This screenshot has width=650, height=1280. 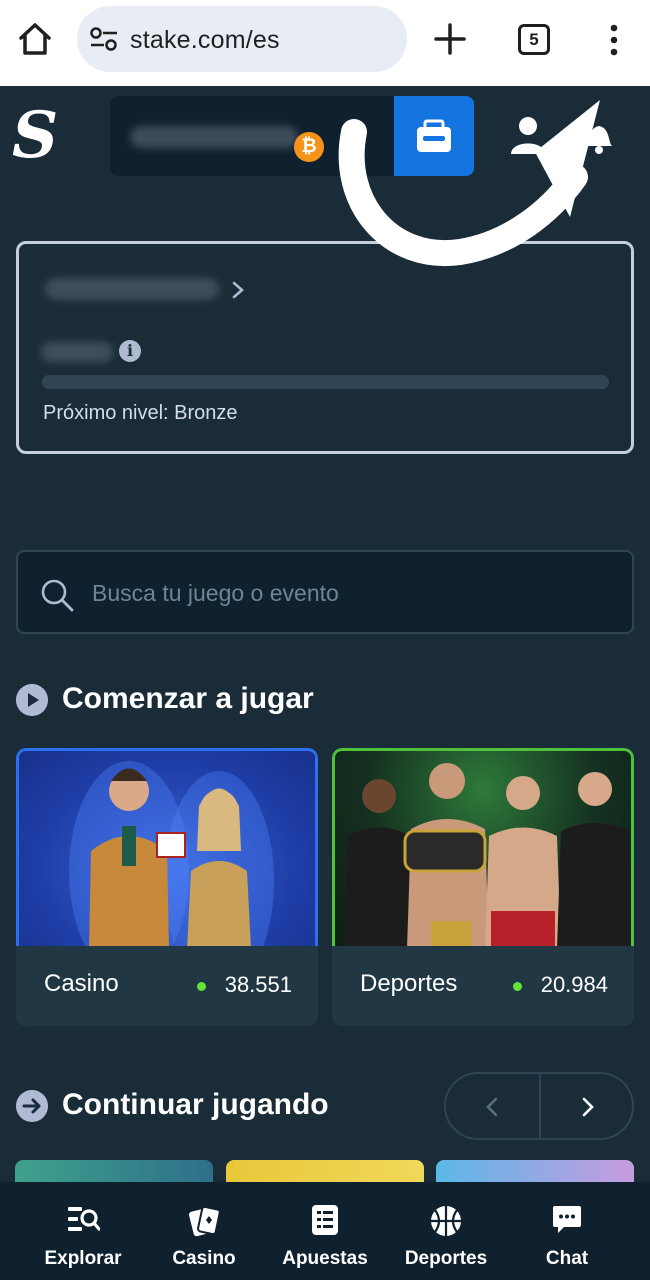 I want to click on casino-label: Casino, so click(x=81, y=983).